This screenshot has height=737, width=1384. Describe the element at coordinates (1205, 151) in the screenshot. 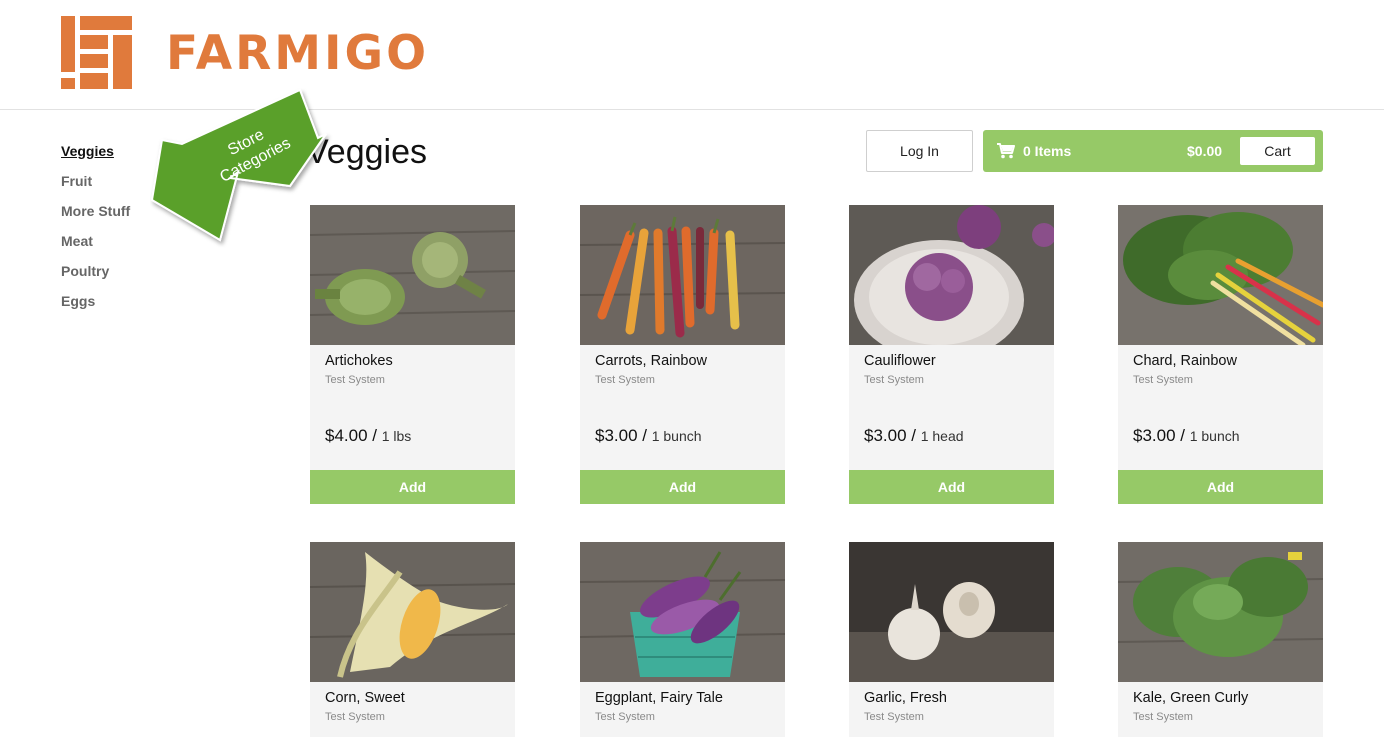

I see `cart-total: $0.00` at that location.